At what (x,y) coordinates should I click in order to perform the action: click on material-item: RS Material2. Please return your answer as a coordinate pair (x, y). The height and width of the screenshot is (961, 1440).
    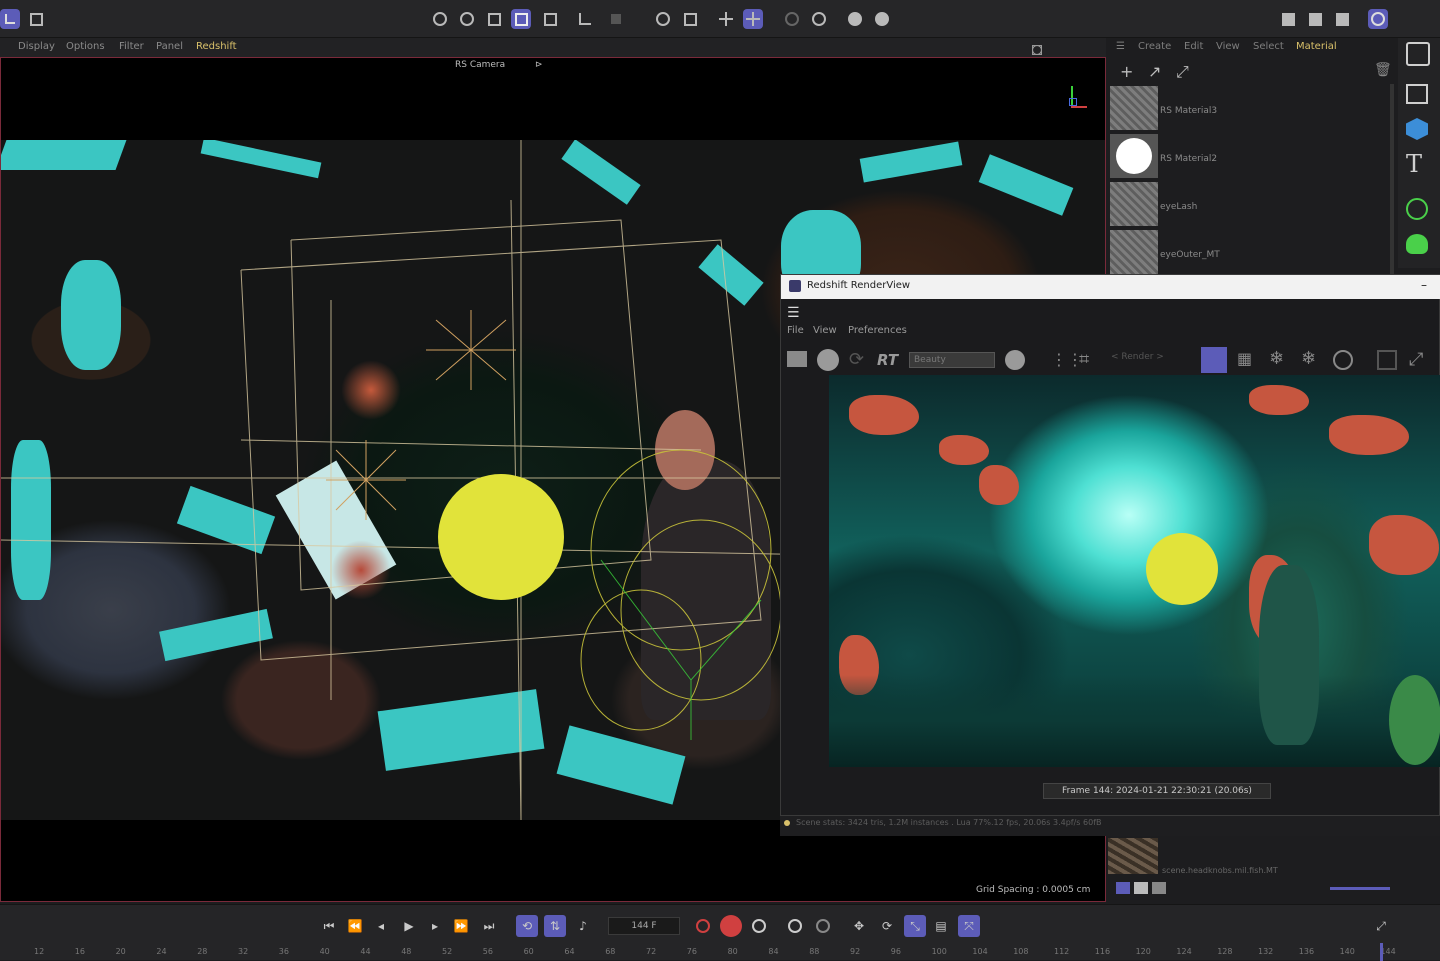
    Looking at the image, I should click on (1249, 155).